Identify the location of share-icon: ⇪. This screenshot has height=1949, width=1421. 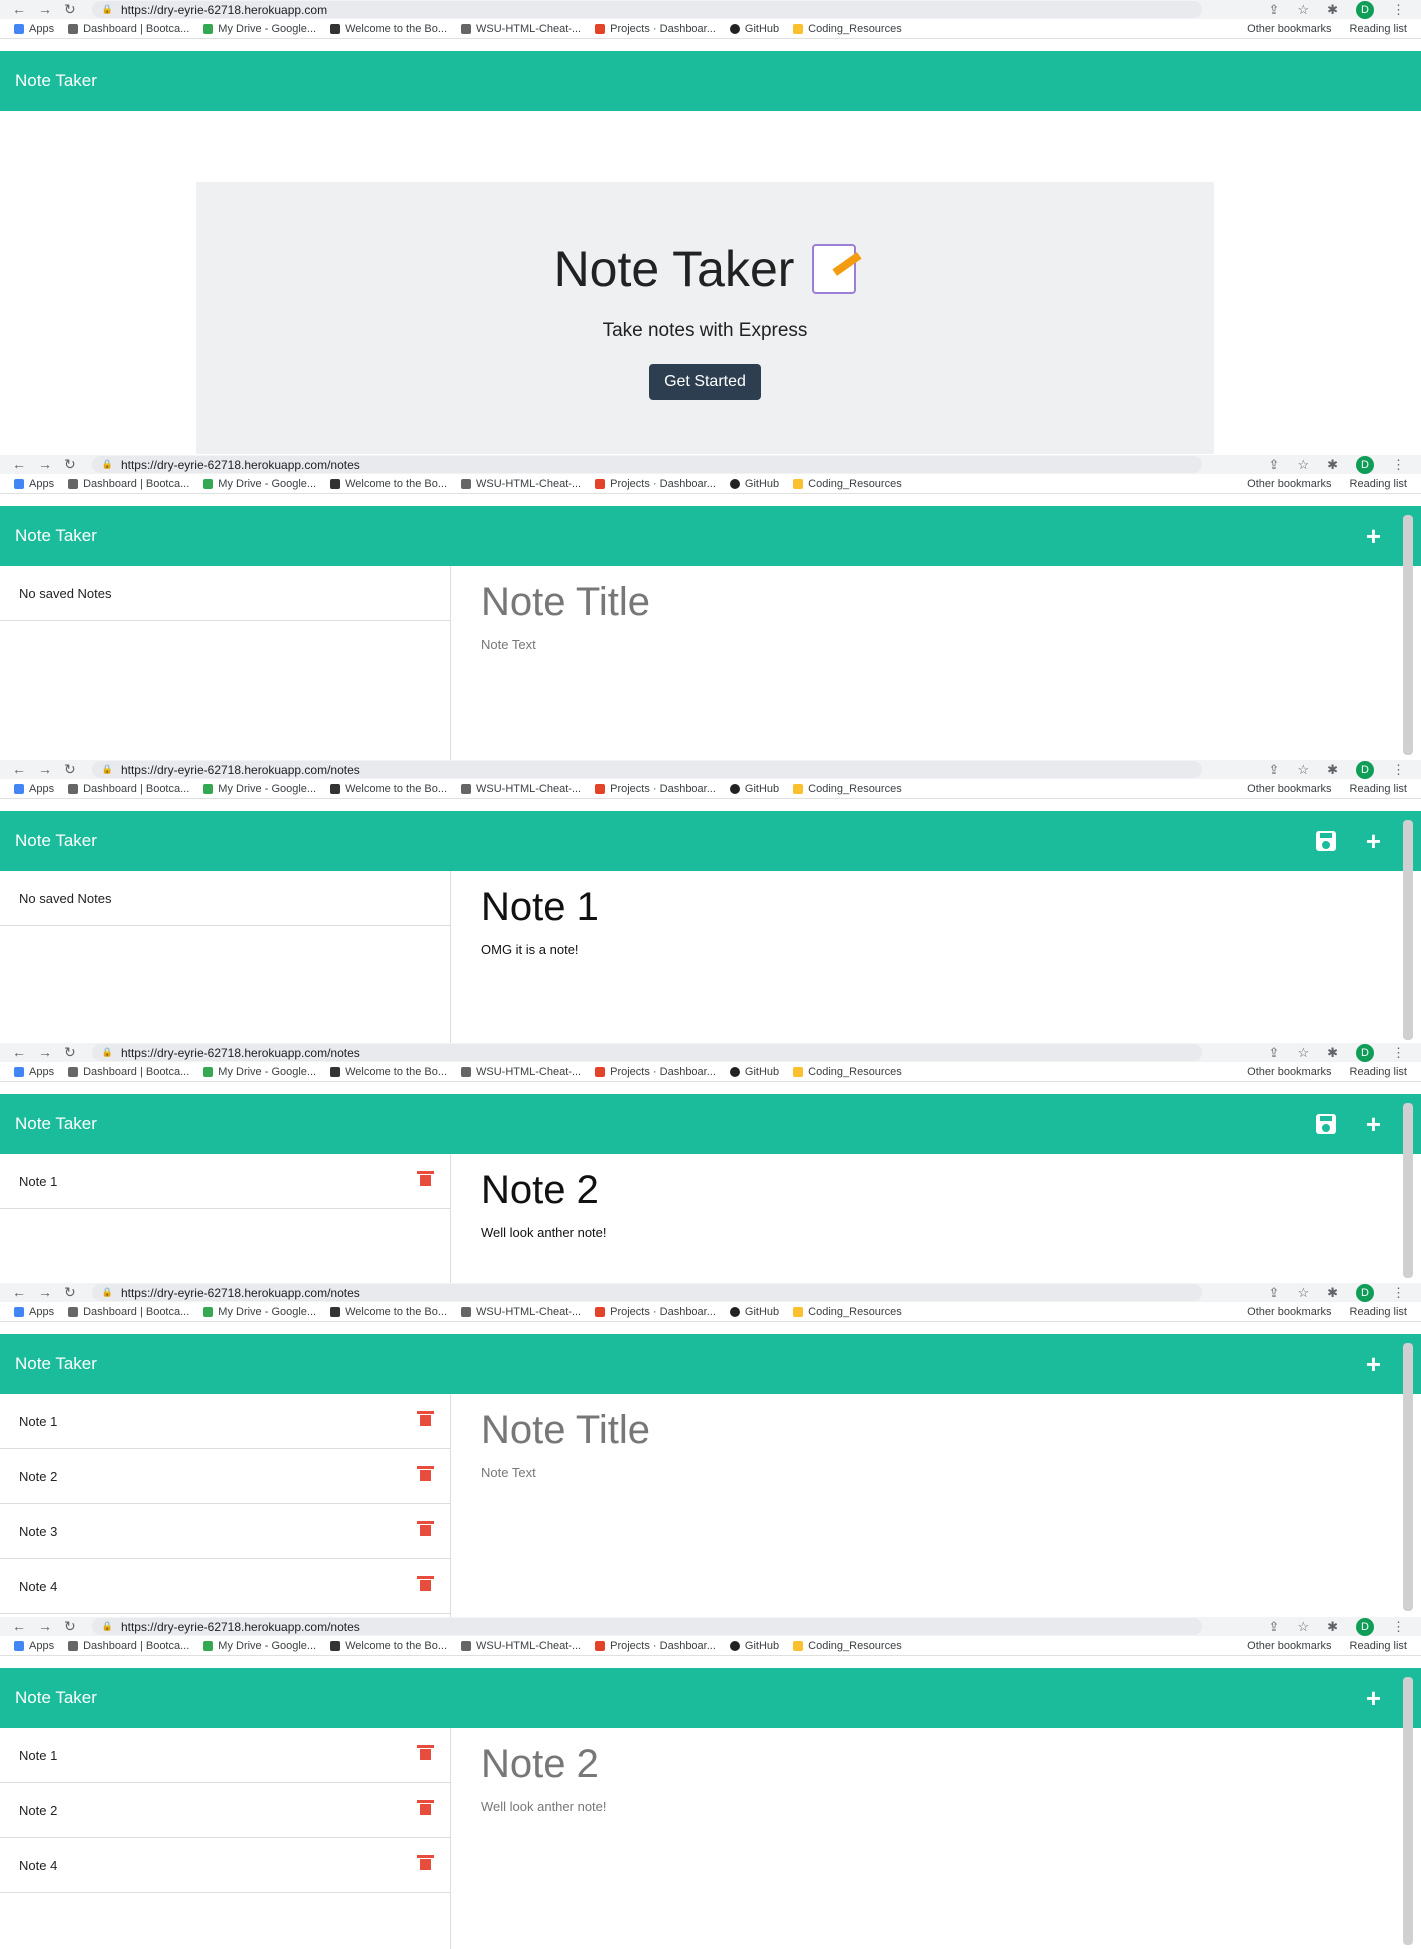
(1274, 1053).